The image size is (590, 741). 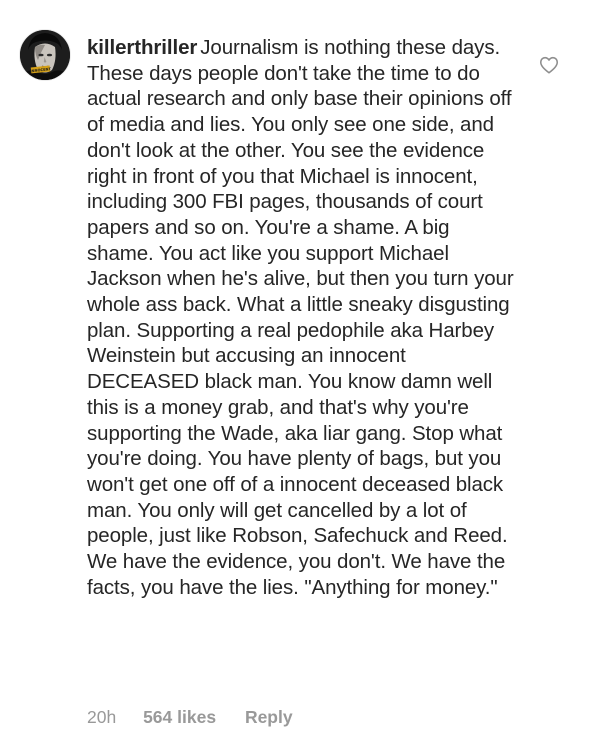 I want to click on comment-timestamp: 20h, so click(x=101, y=717).